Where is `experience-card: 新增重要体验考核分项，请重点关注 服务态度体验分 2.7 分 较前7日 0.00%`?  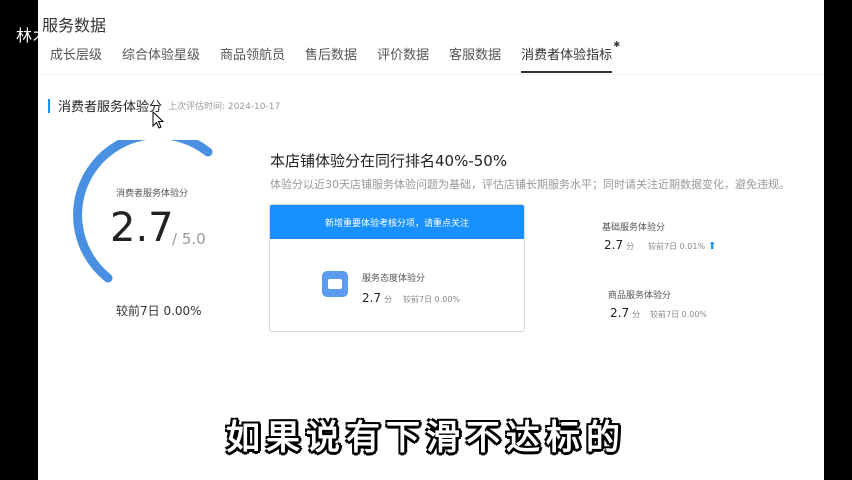
experience-card: 新增重要体验考核分项，请重点关注 服务态度体验分 2.7 分 较前7日 0.00% is located at coordinates (397, 268).